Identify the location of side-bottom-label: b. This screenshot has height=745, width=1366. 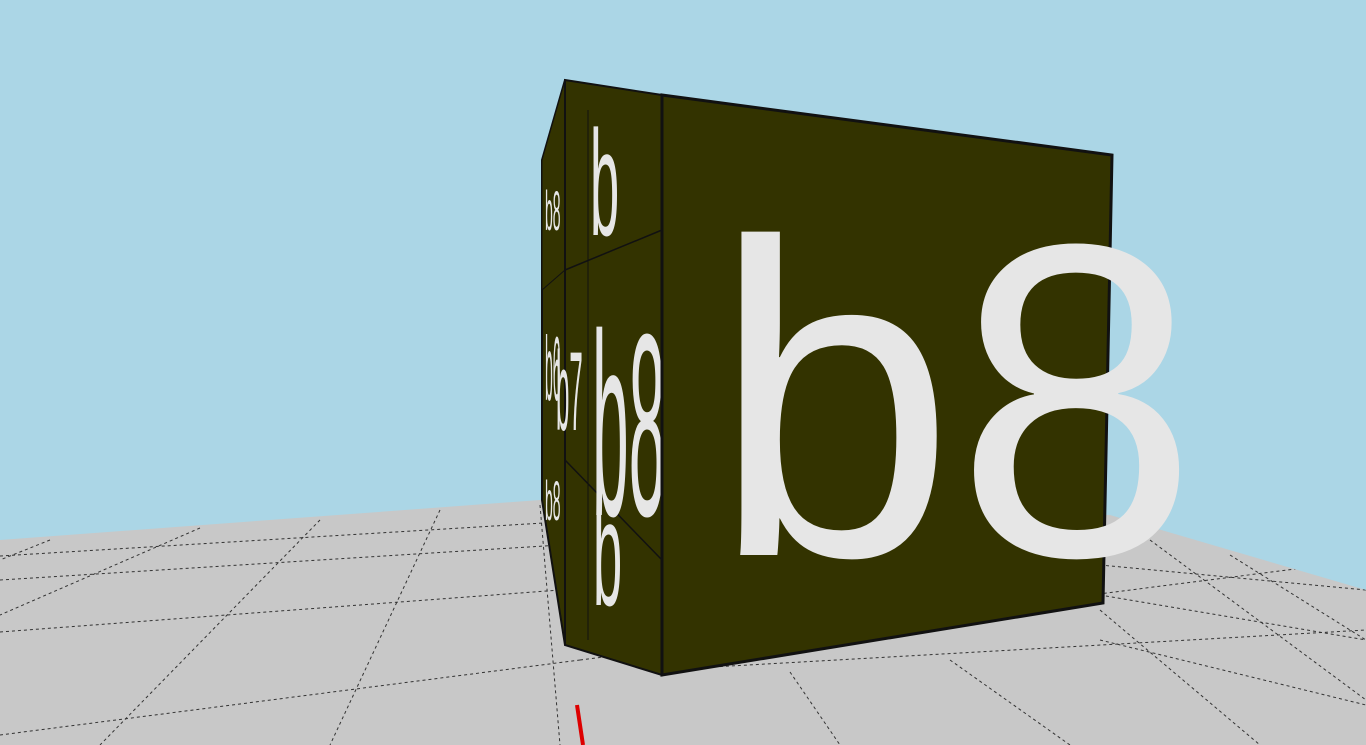
(607, 553).